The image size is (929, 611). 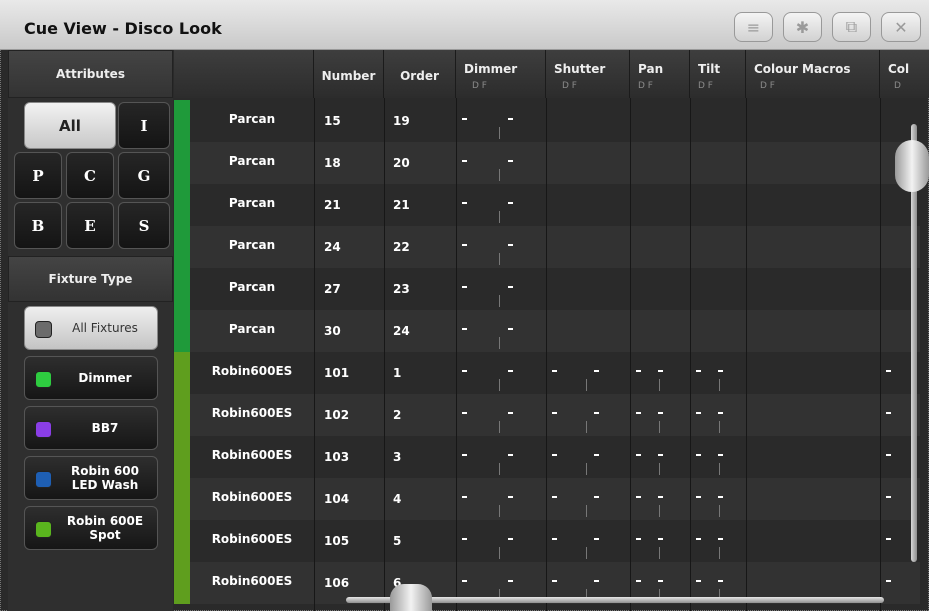 What do you see at coordinates (718, 74) in the screenshot?
I see `column-header-tilt: Tilt D F` at bounding box center [718, 74].